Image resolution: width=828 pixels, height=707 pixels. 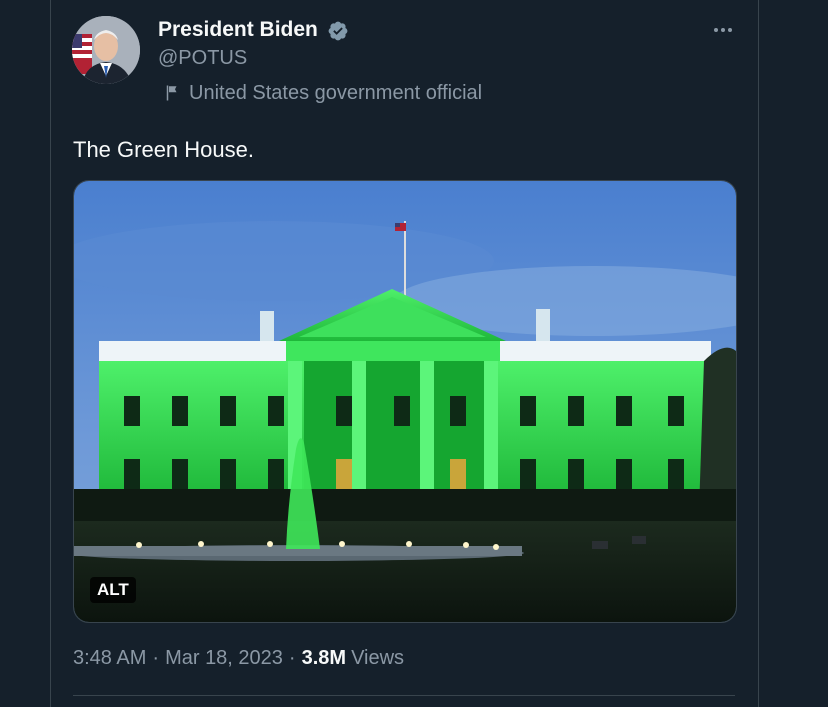 What do you see at coordinates (238, 30) in the screenshot?
I see `author-display-name: President Biden` at bounding box center [238, 30].